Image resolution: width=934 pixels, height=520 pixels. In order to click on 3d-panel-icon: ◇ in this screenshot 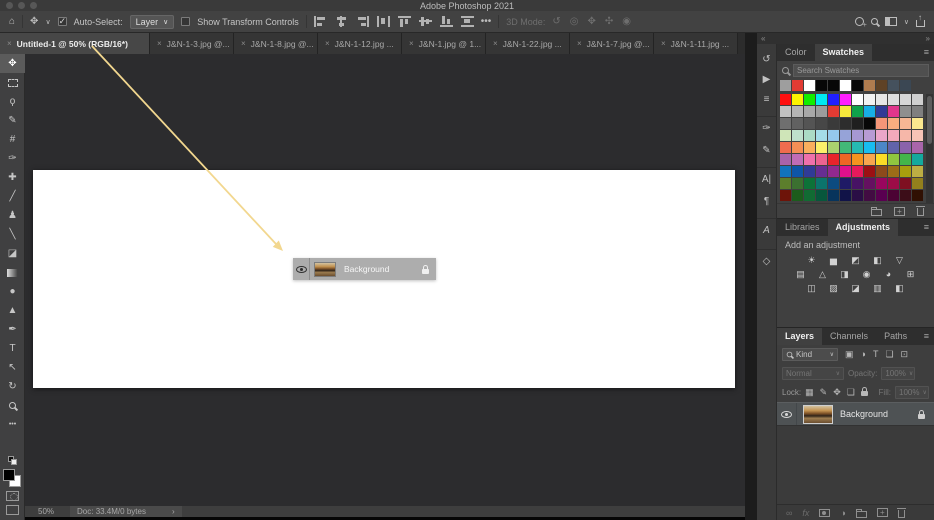, I will do `click(766, 261)`.